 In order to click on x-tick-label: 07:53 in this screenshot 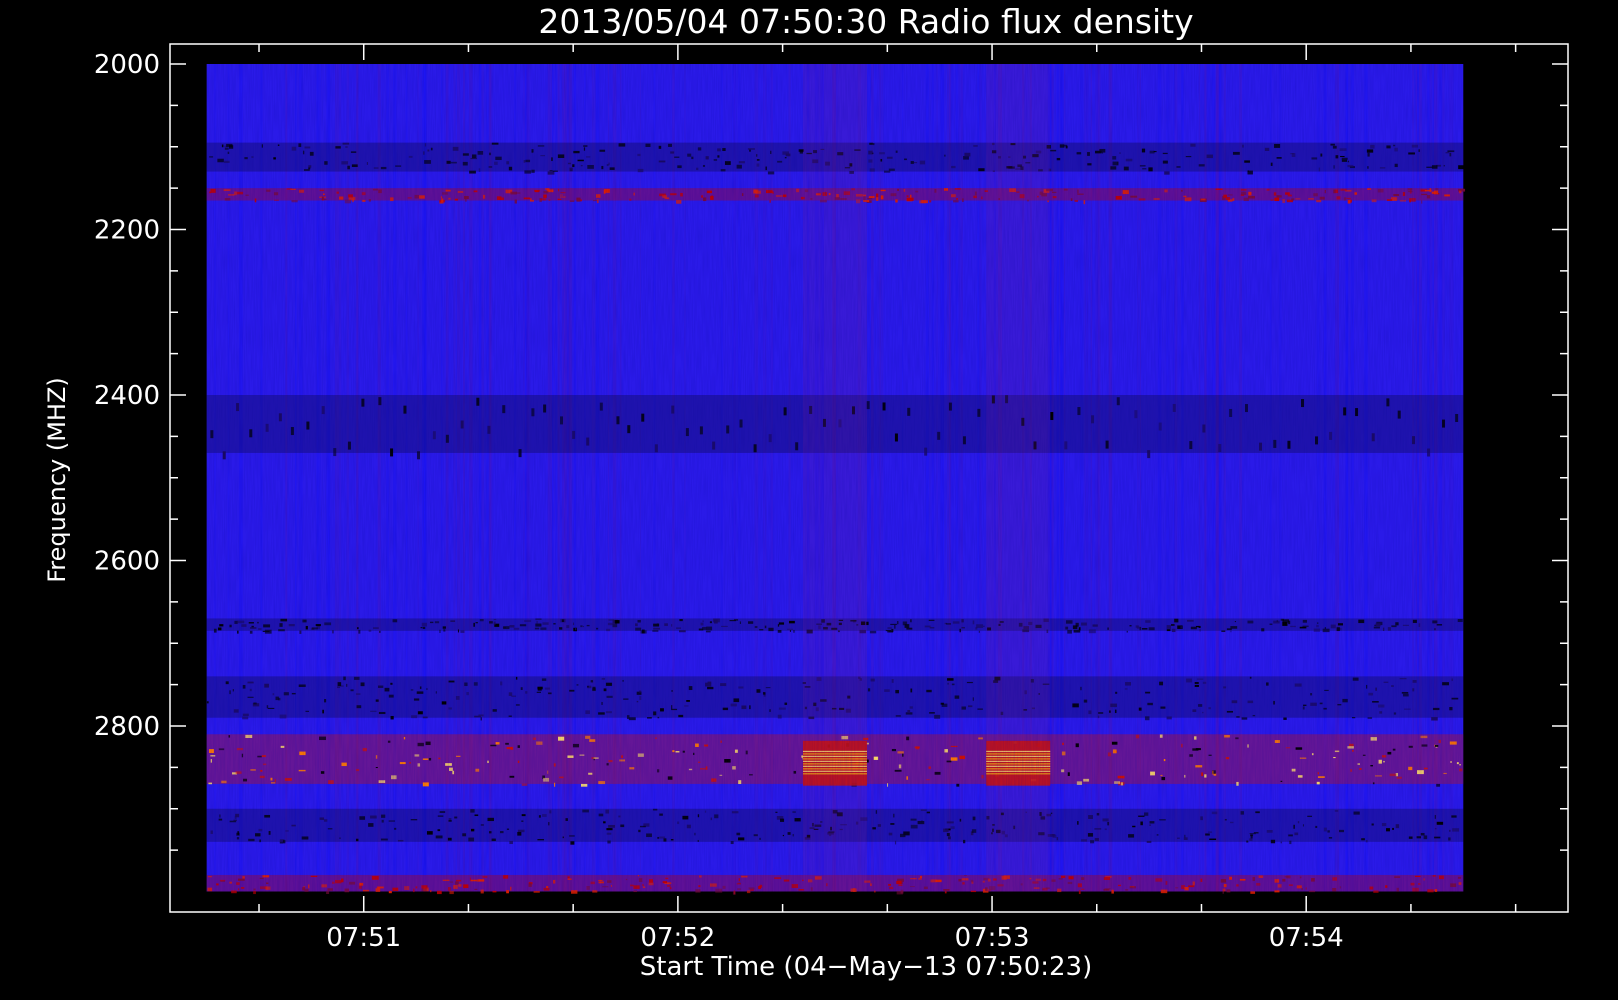, I will do `click(992, 938)`.